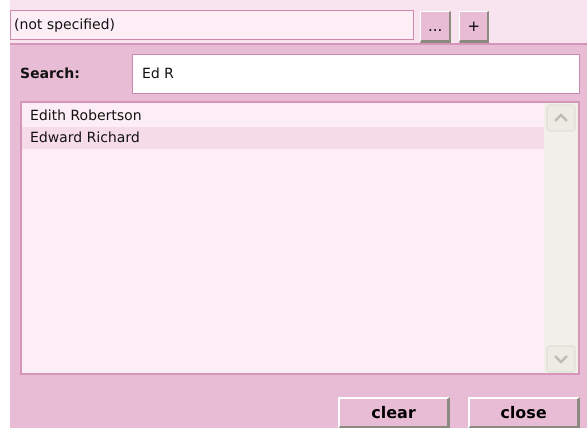 The image size is (587, 428). Describe the element at coordinates (394, 412) in the screenshot. I see `clear-button: clear` at that location.